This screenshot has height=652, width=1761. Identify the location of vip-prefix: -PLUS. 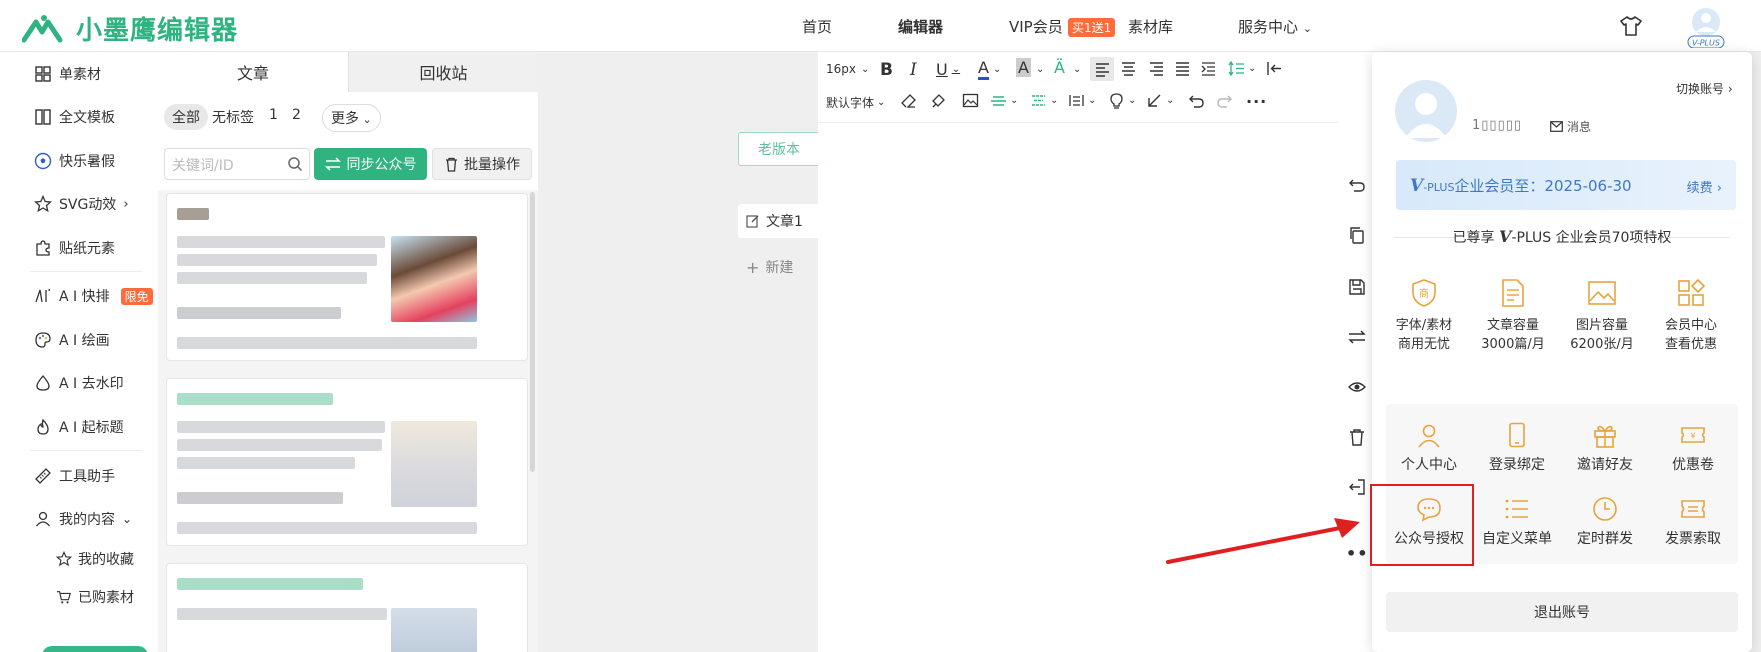
(1439, 187).